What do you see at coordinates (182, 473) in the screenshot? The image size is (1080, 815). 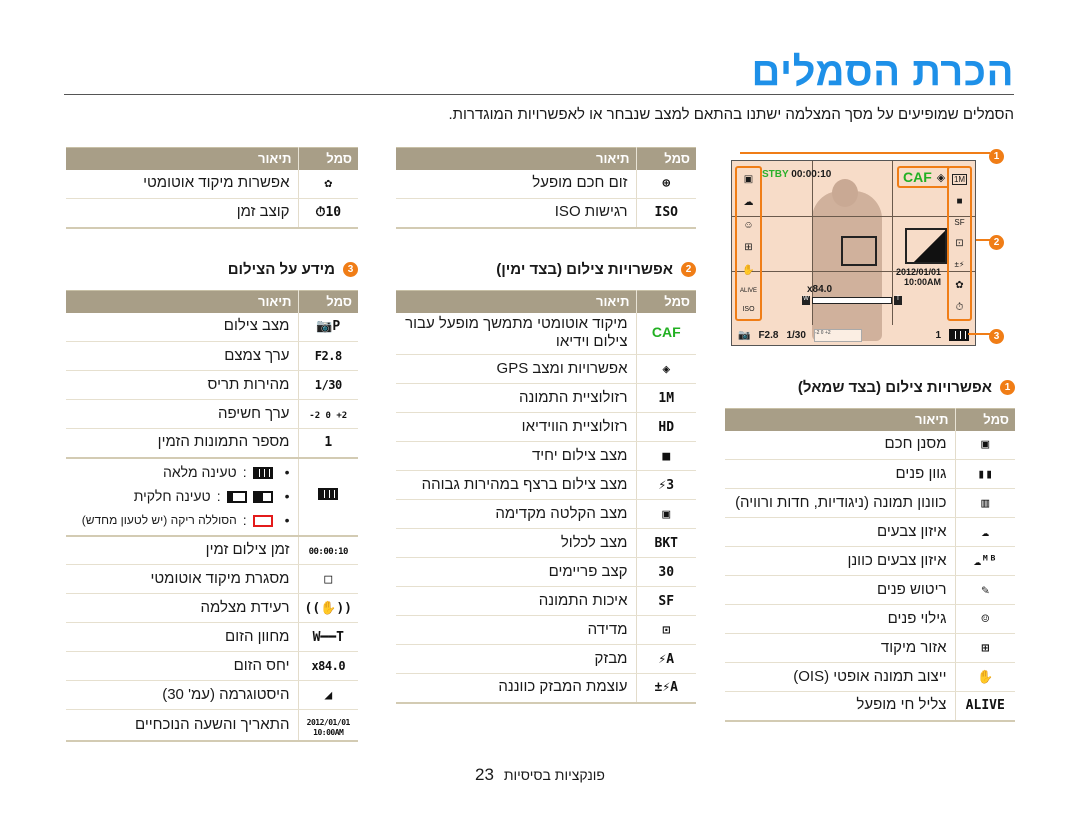 I see `battery-full-item: : טעינה מלאה` at bounding box center [182, 473].